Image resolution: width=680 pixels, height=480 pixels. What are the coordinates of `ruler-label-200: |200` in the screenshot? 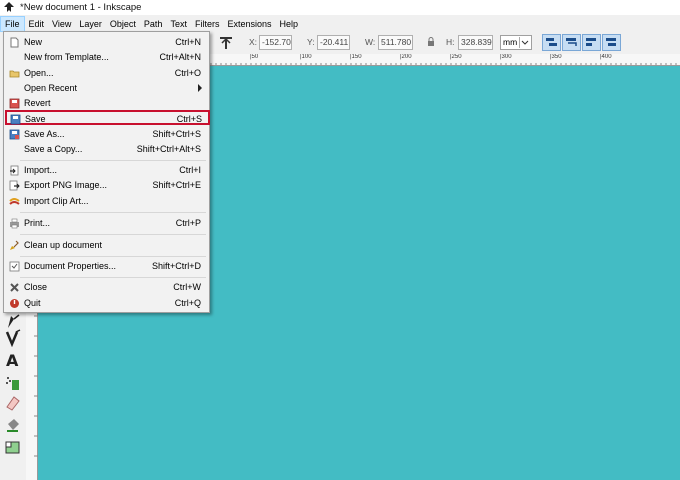 It's located at (406, 57).